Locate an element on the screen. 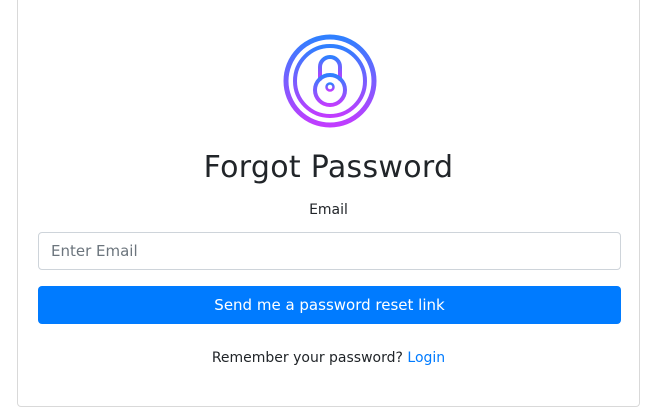 The width and height of the screenshot is (652, 415). login-link: Login is located at coordinates (426, 358).